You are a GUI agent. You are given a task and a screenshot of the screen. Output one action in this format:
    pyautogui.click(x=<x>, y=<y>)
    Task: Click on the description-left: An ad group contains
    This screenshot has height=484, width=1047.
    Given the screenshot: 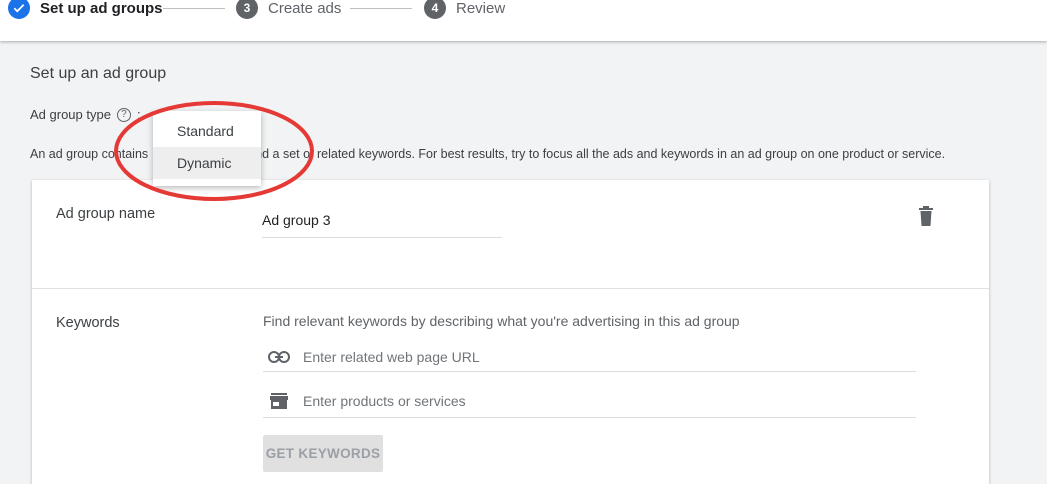 What is the action you would take?
    pyautogui.click(x=89, y=154)
    